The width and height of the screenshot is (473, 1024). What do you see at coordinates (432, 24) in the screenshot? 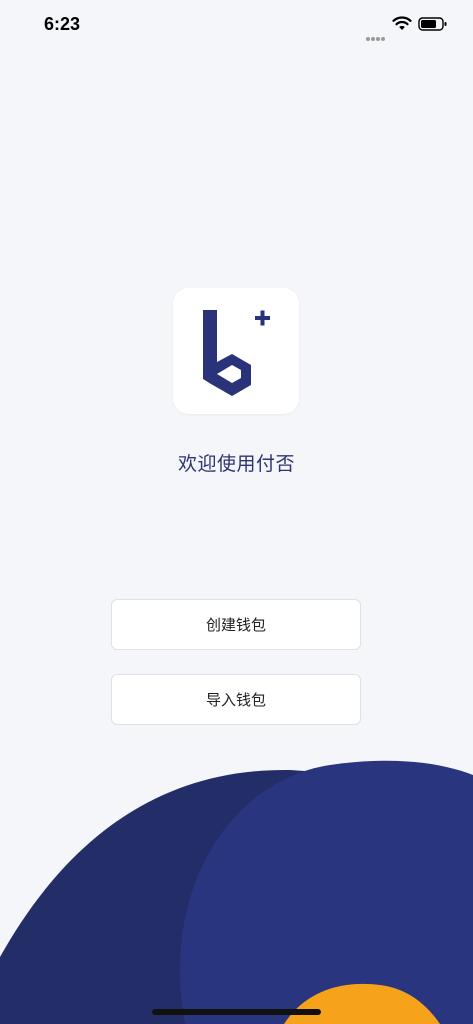
I see `battery-icon` at bounding box center [432, 24].